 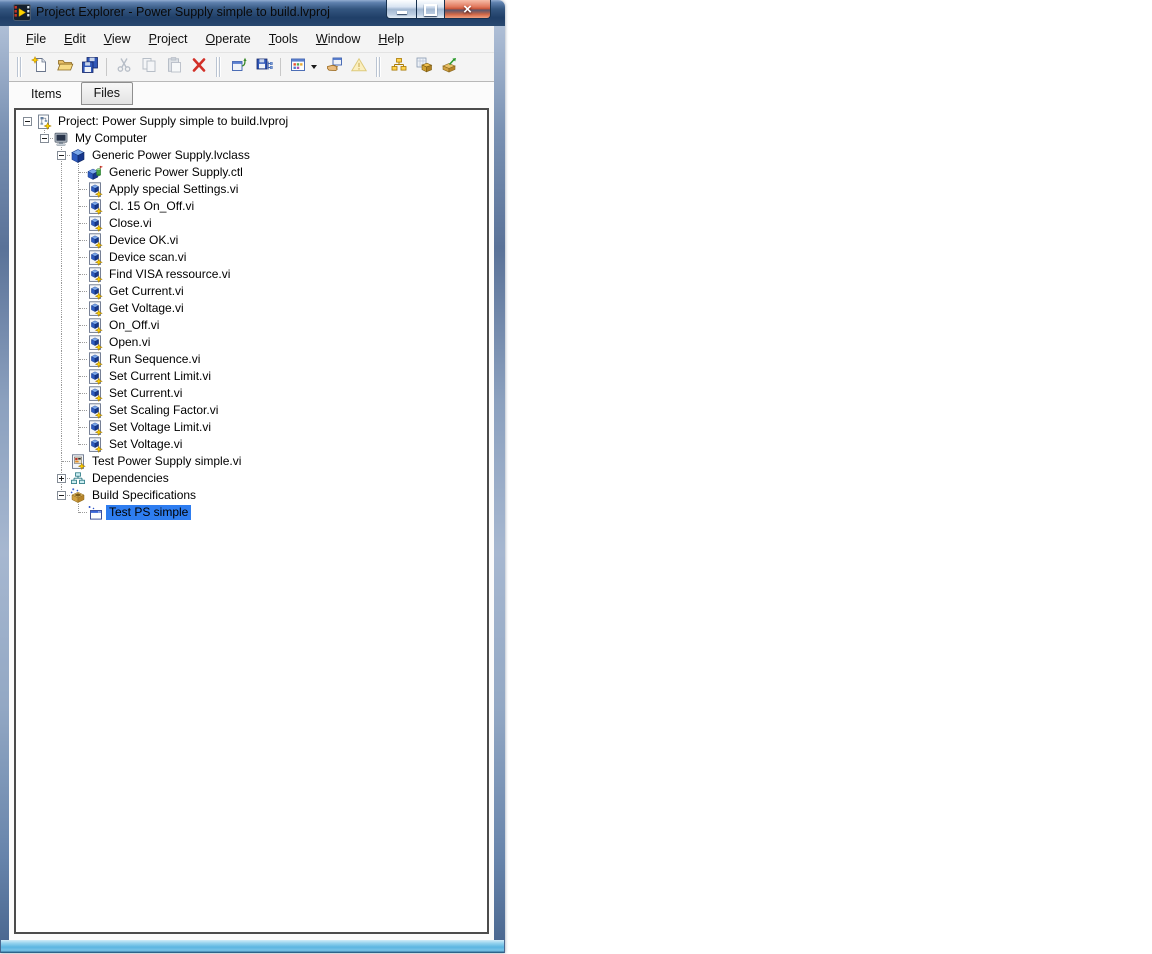 What do you see at coordinates (238, 67) in the screenshot?
I see `refresh-hierarchy-button` at bounding box center [238, 67].